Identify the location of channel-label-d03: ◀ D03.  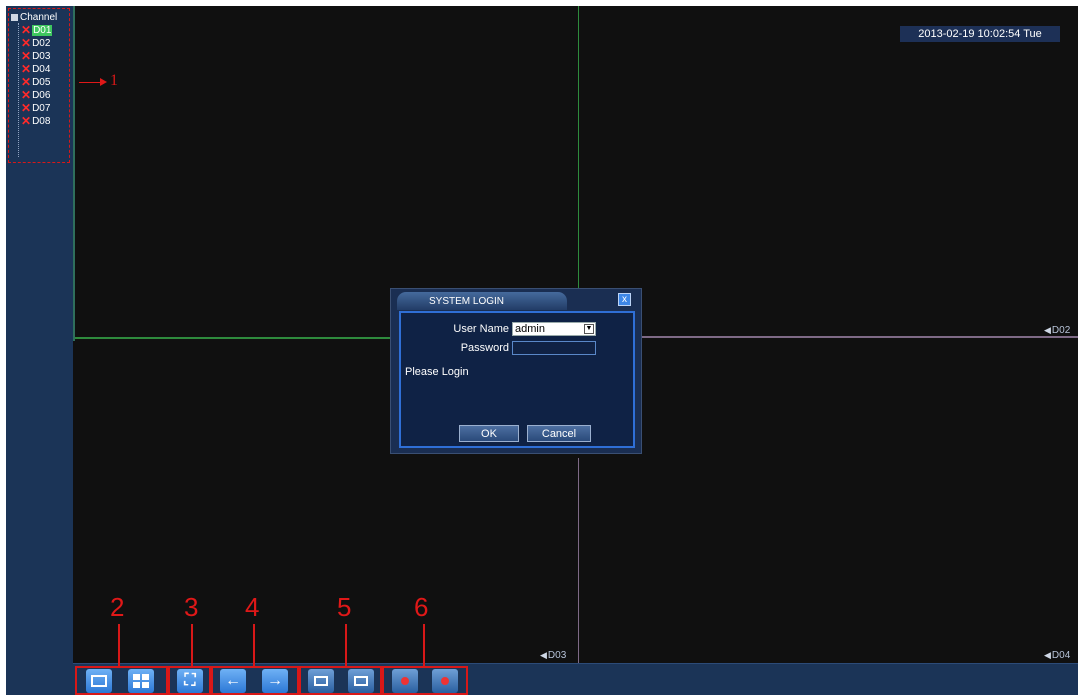
(553, 655).